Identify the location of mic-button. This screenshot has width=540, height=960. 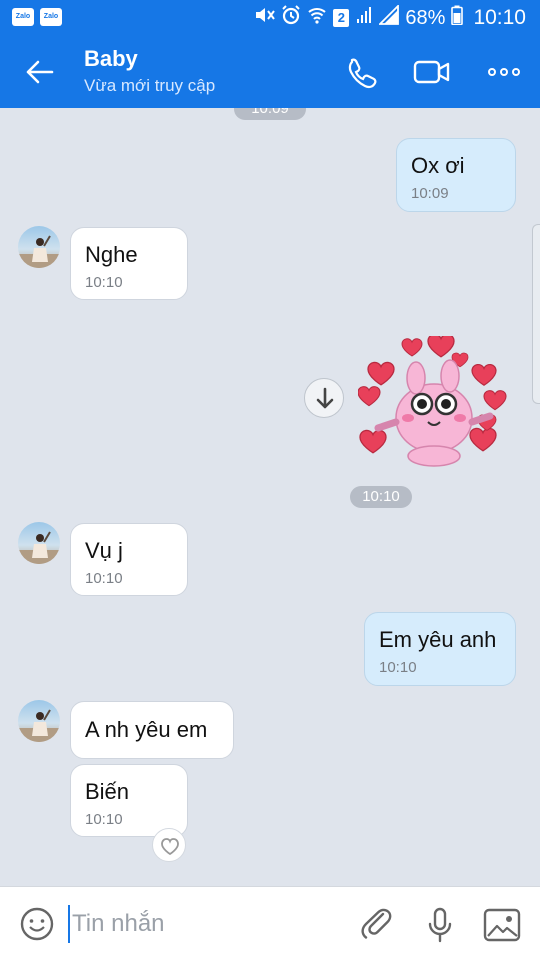
(440, 925).